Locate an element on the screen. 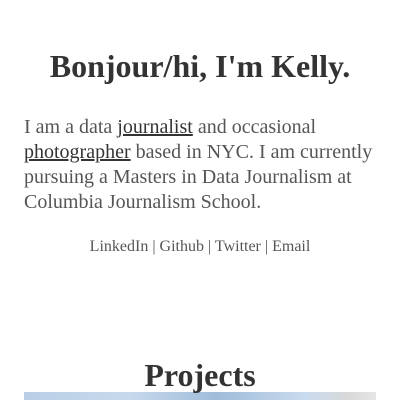  photographer-link: photographer is located at coordinates (77, 152).